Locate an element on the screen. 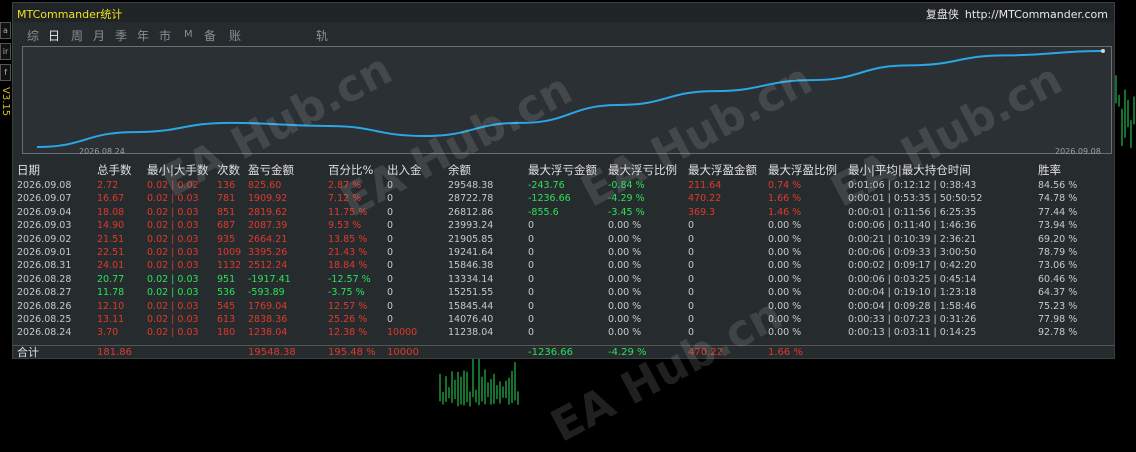  col-total-lots: 总手数 is located at coordinates (114, 170).